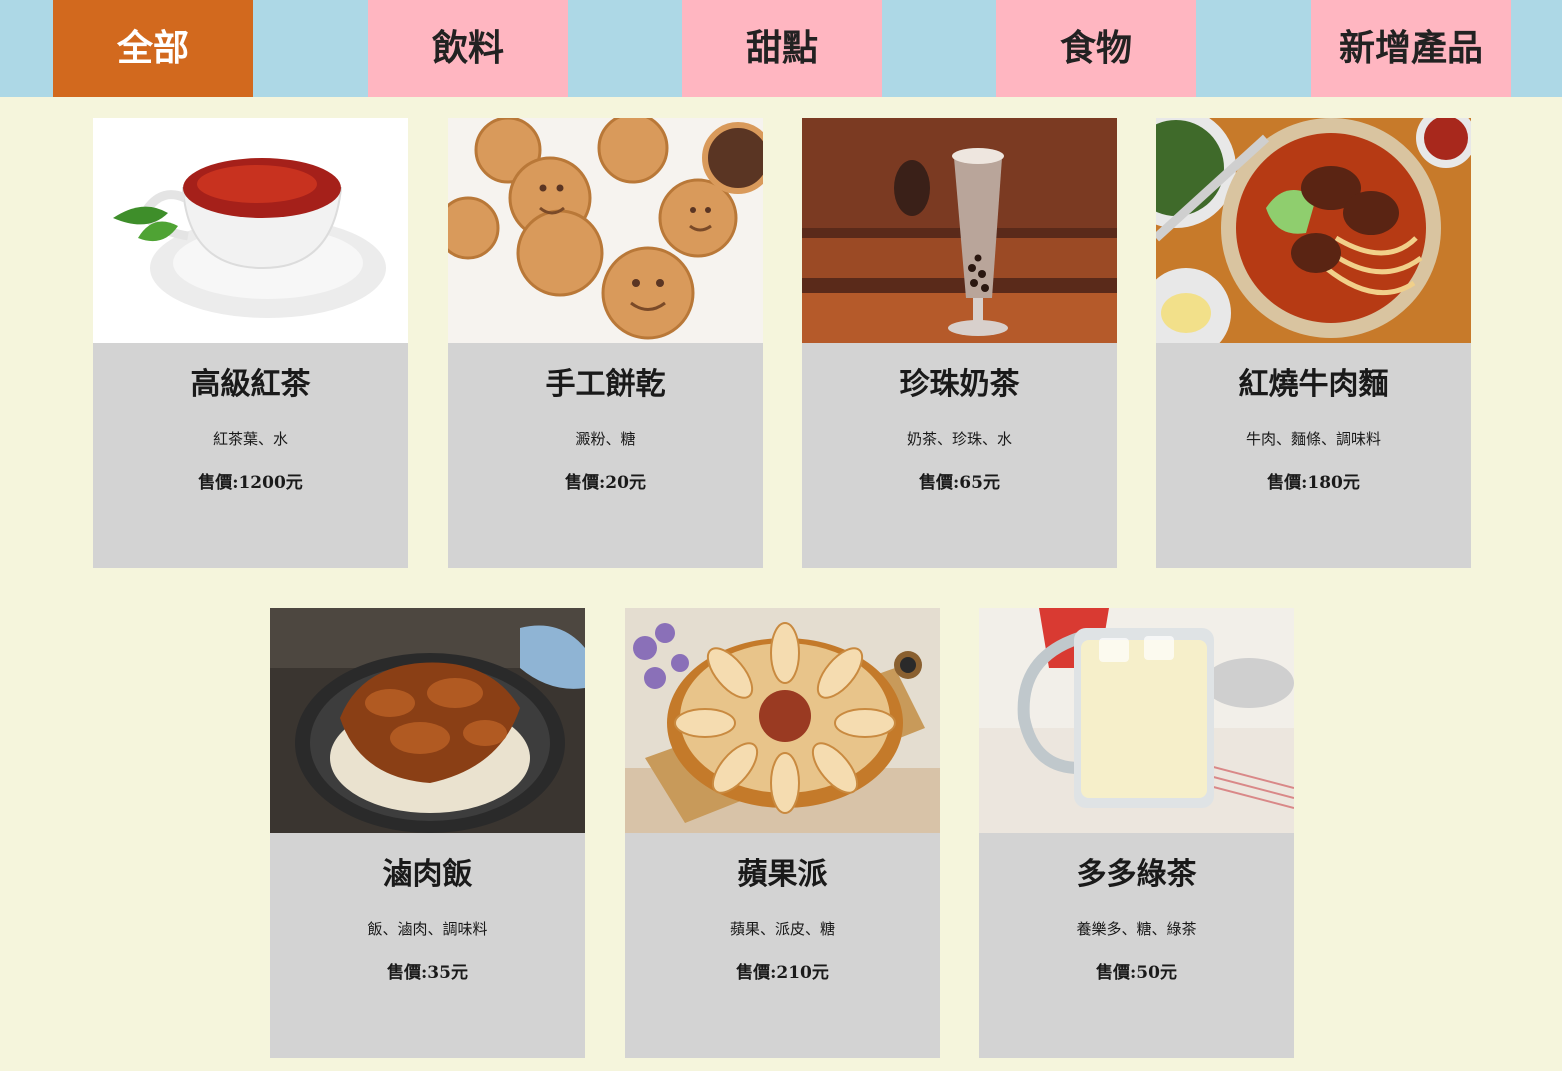 The width and height of the screenshot is (1562, 1071). What do you see at coordinates (1096, 48) in the screenshot?
I see `tab-food: 食物` at bounding box center [1096, 48].